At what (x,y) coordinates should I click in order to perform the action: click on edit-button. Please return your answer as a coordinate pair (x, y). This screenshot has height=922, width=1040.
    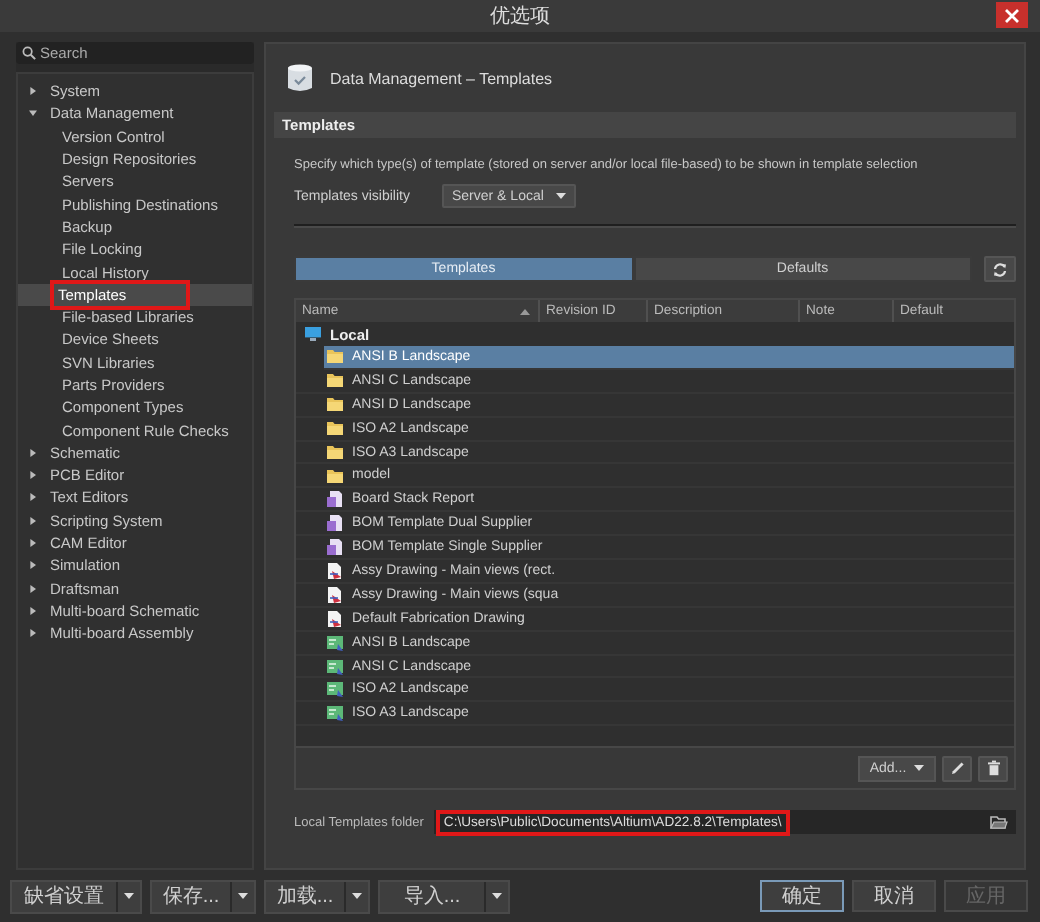
    Looking at the image, I should click on (957, 768).